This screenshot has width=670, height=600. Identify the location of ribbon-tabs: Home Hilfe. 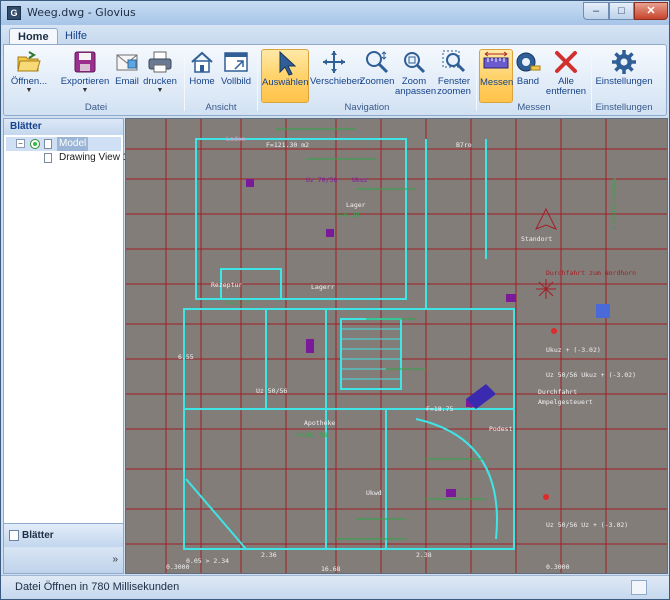
(335, 35).